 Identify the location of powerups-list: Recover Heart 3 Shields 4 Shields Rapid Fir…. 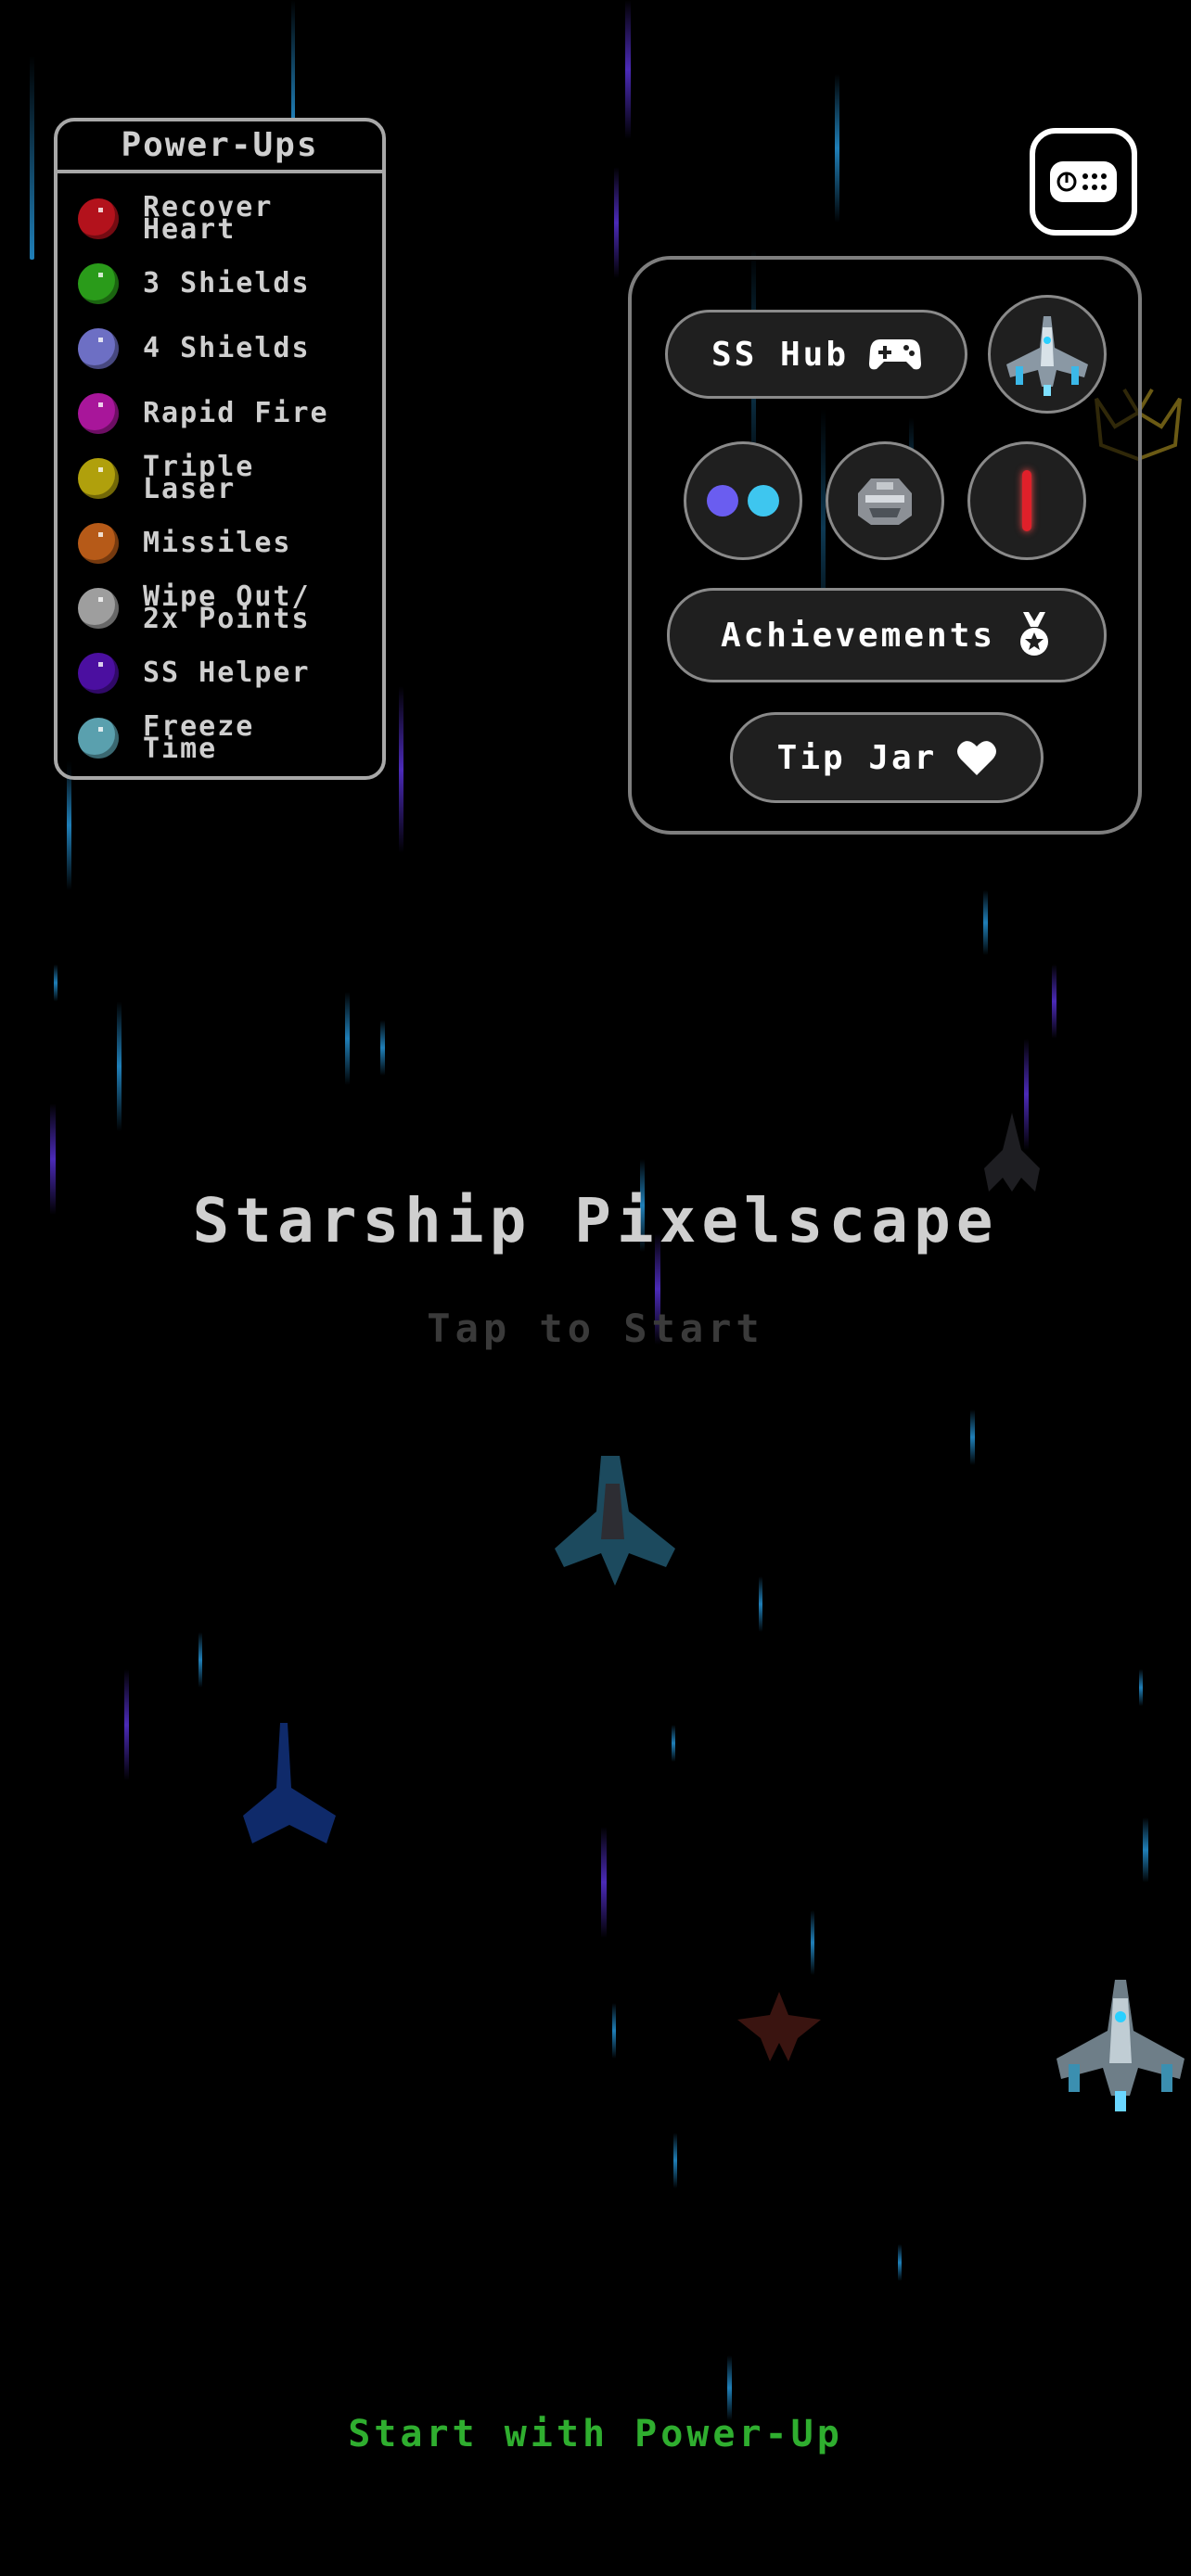
(220, 472).